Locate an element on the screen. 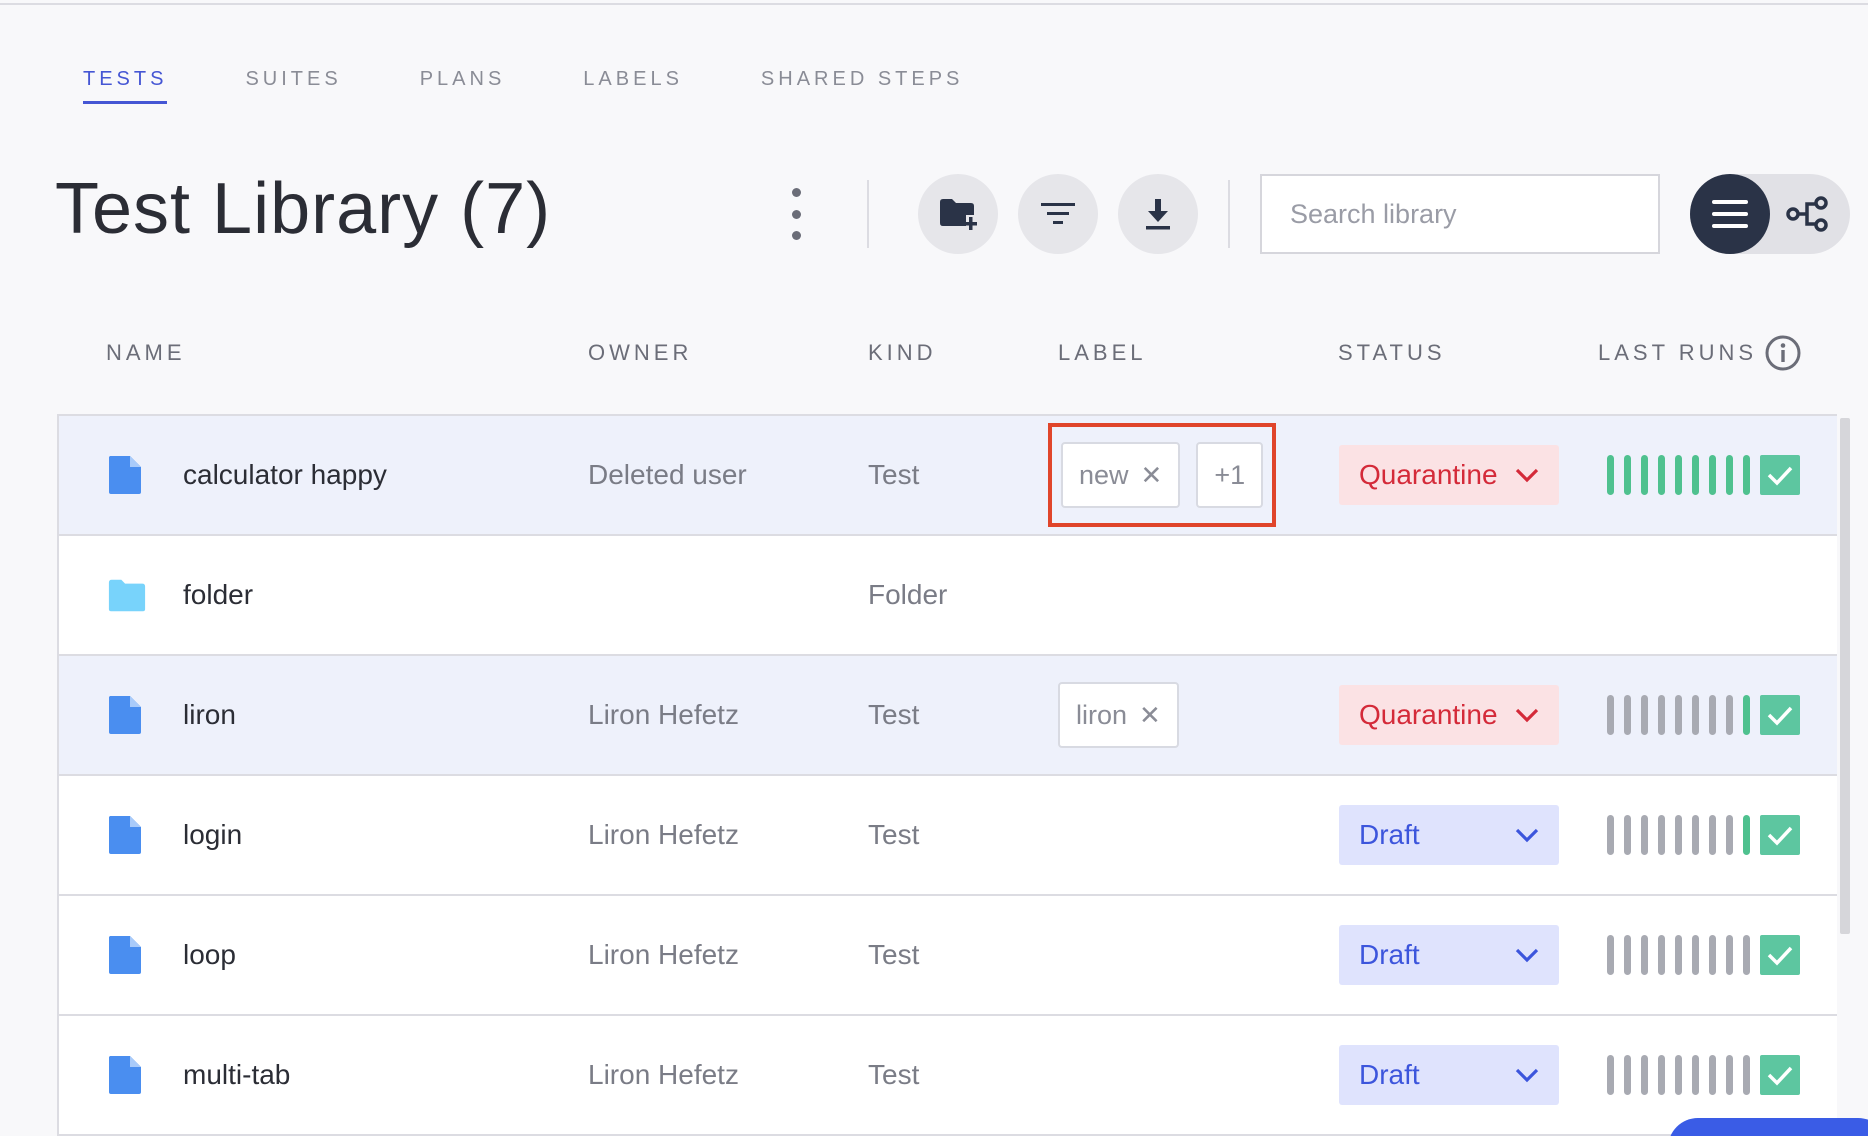  table-row: login Liron Hefetz Test Draft is located at coordinates (948, 836).